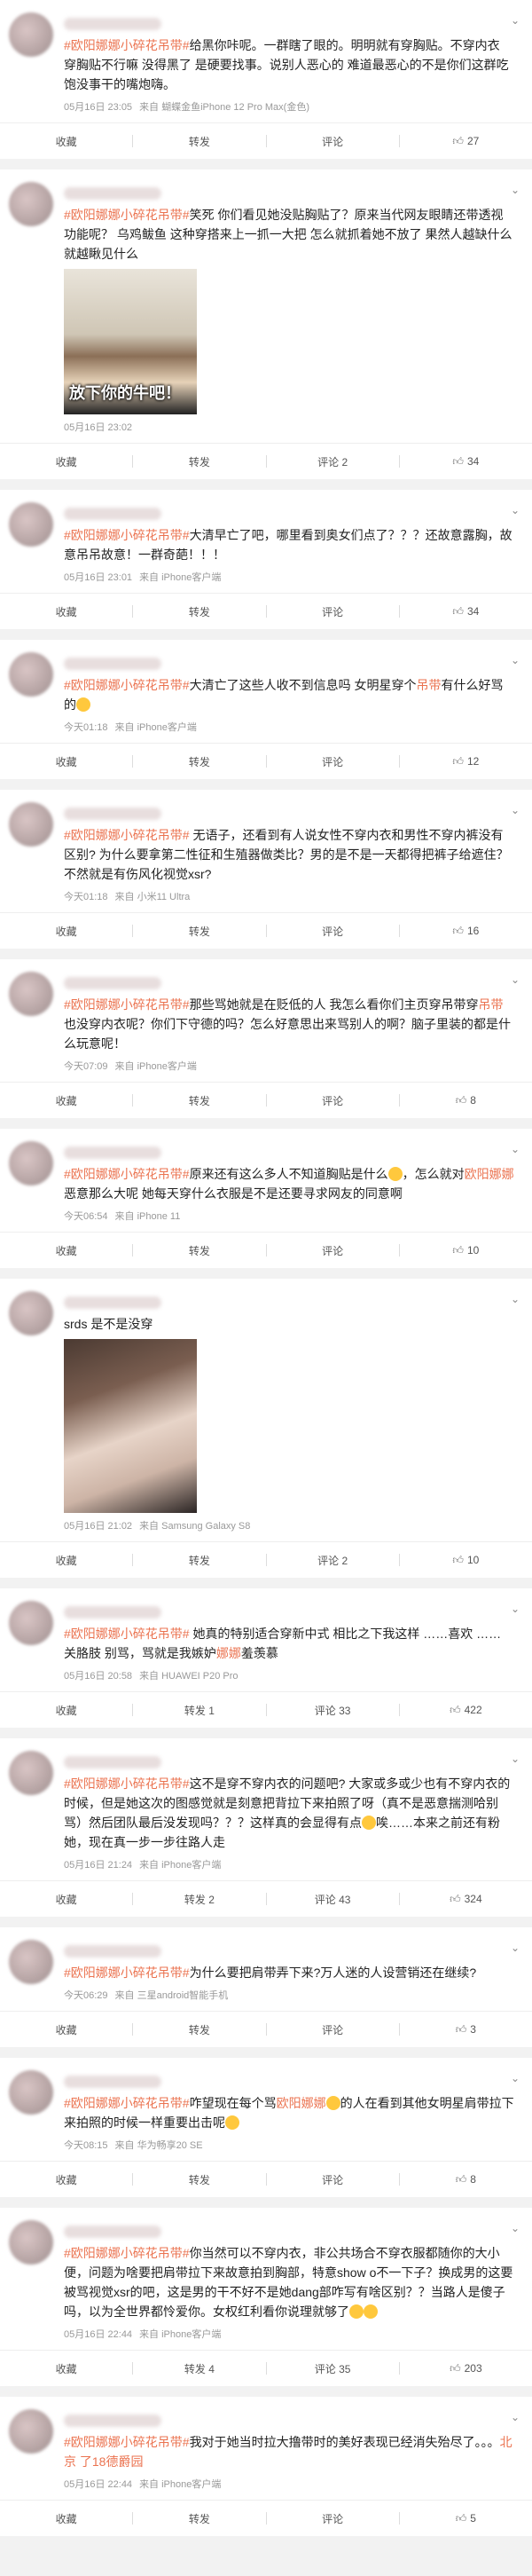  Describe the element at coordinates (333, 1560) in the screenshot. I see `comment-button: 评论 2` at that location.